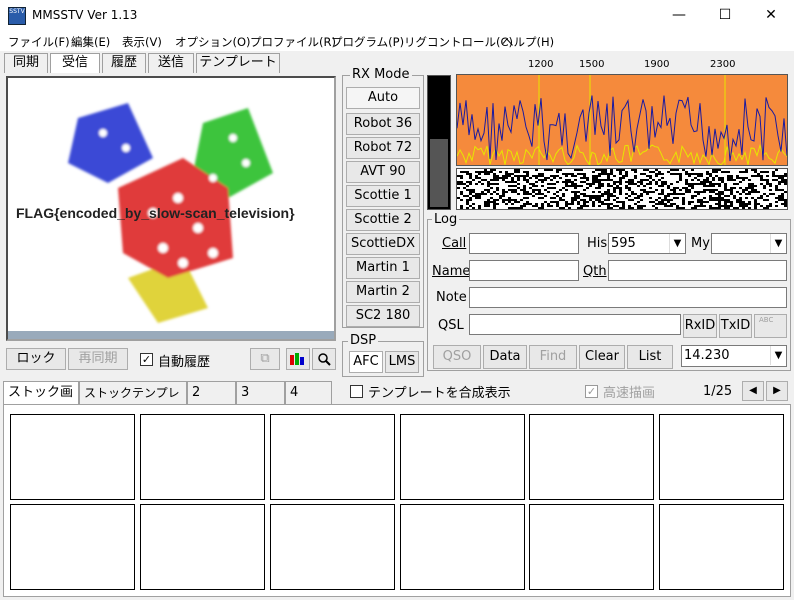  I want to click on tab-stock-images: ストック画像, so click(41, 401).